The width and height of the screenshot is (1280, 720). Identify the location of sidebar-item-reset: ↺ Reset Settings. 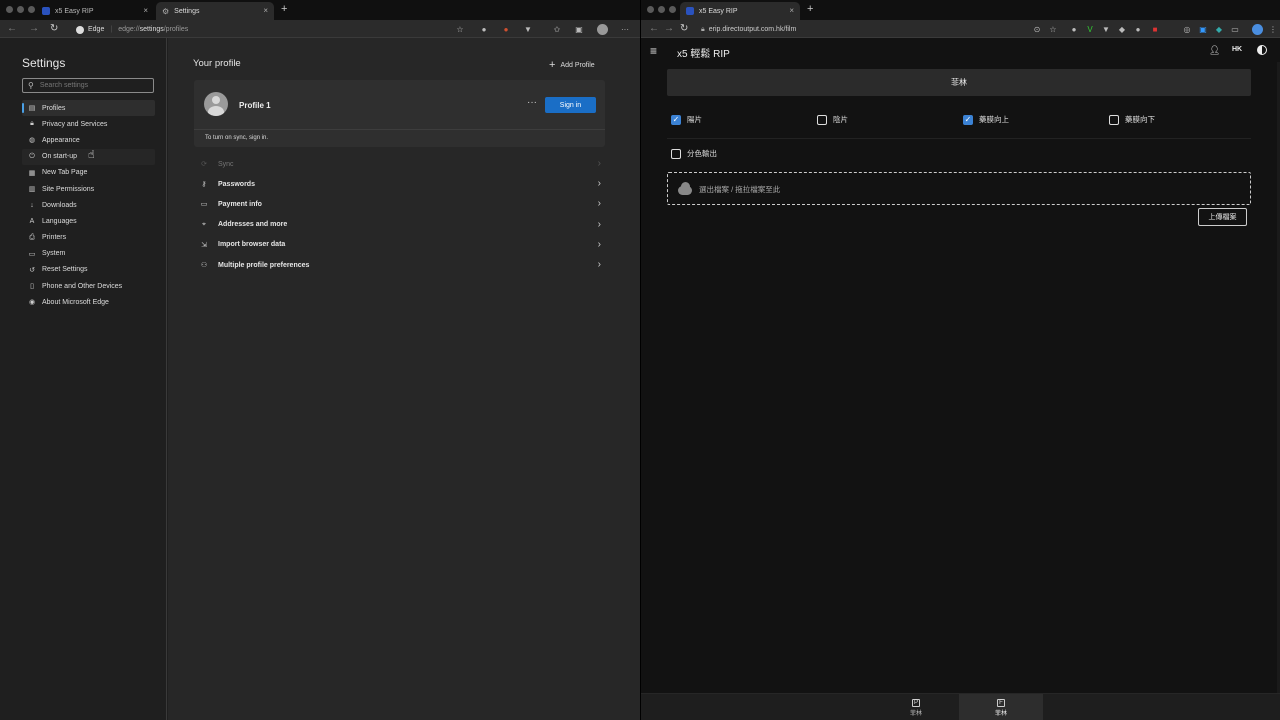
(88, 270).